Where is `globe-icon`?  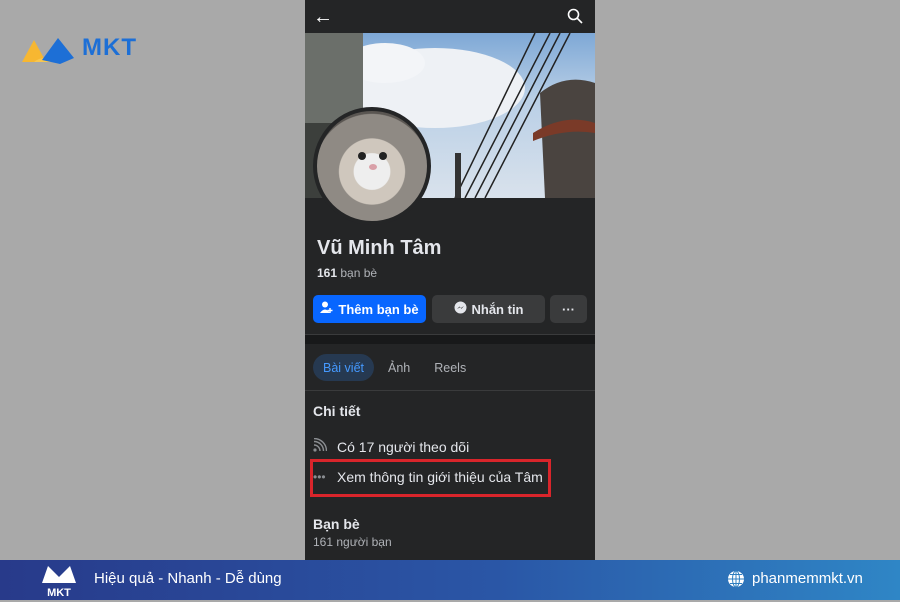
globe-icon is located at coordinates (736, 581).